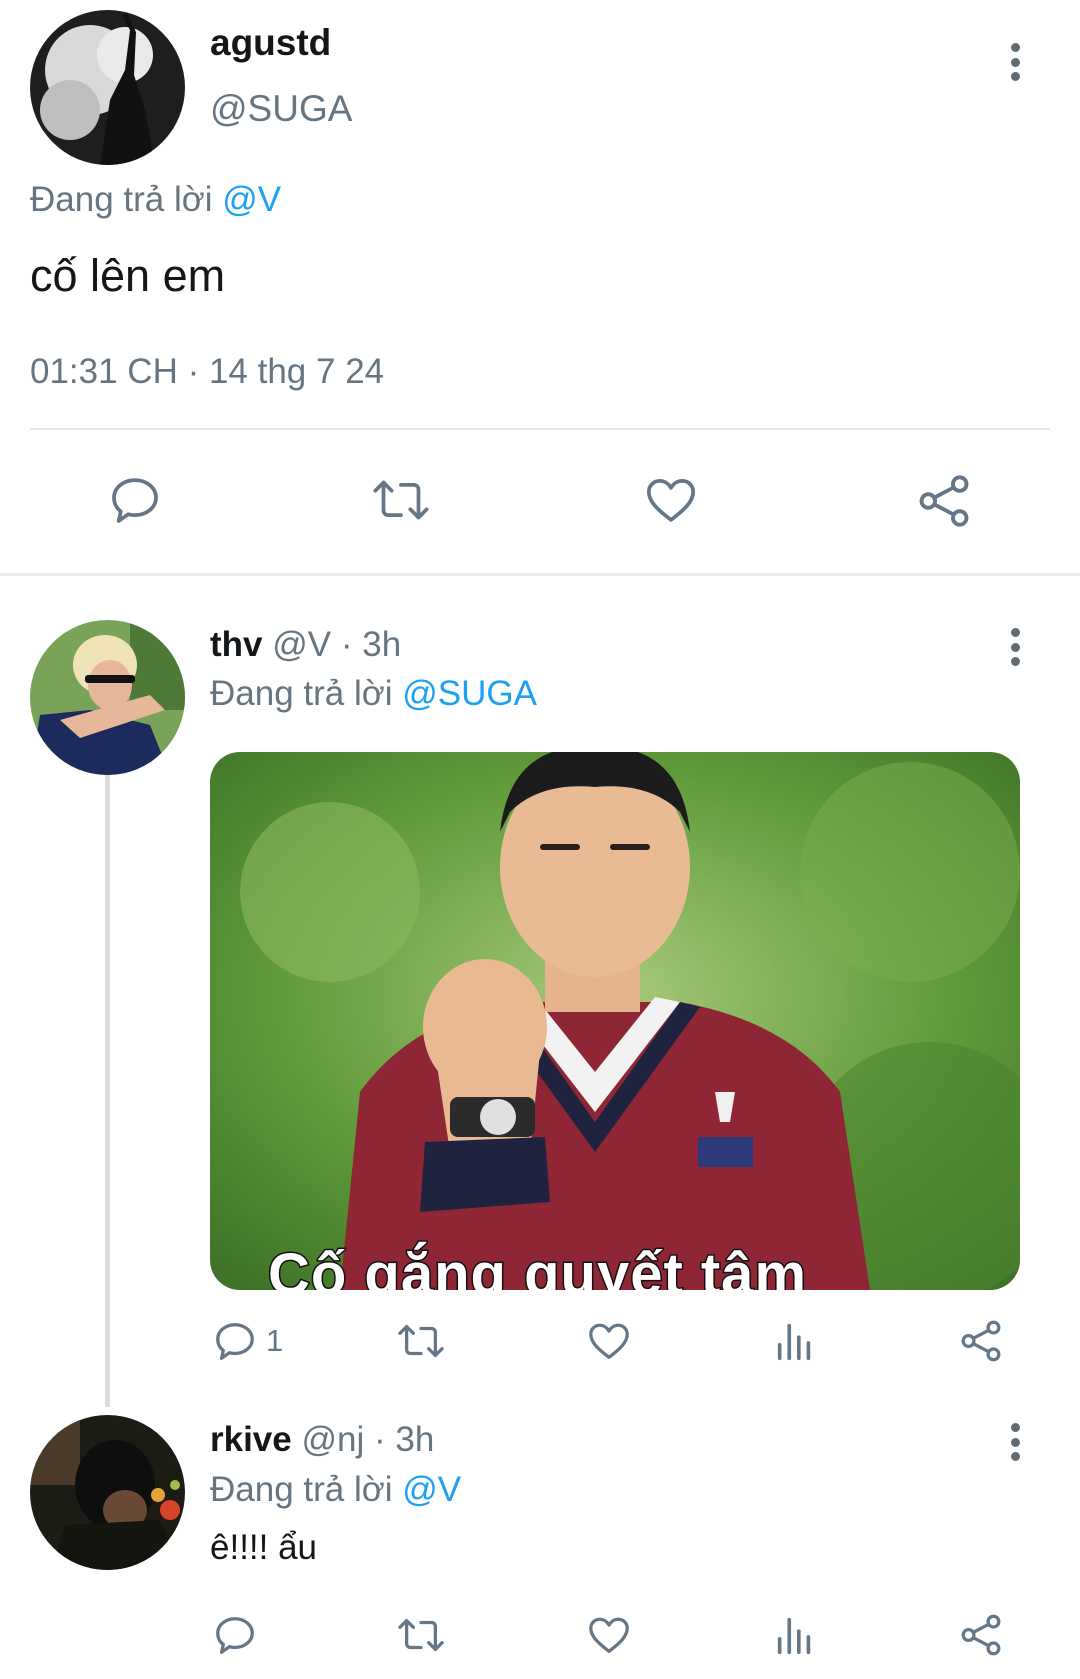  I want to click on author-handle: @V, so click(301, 644).